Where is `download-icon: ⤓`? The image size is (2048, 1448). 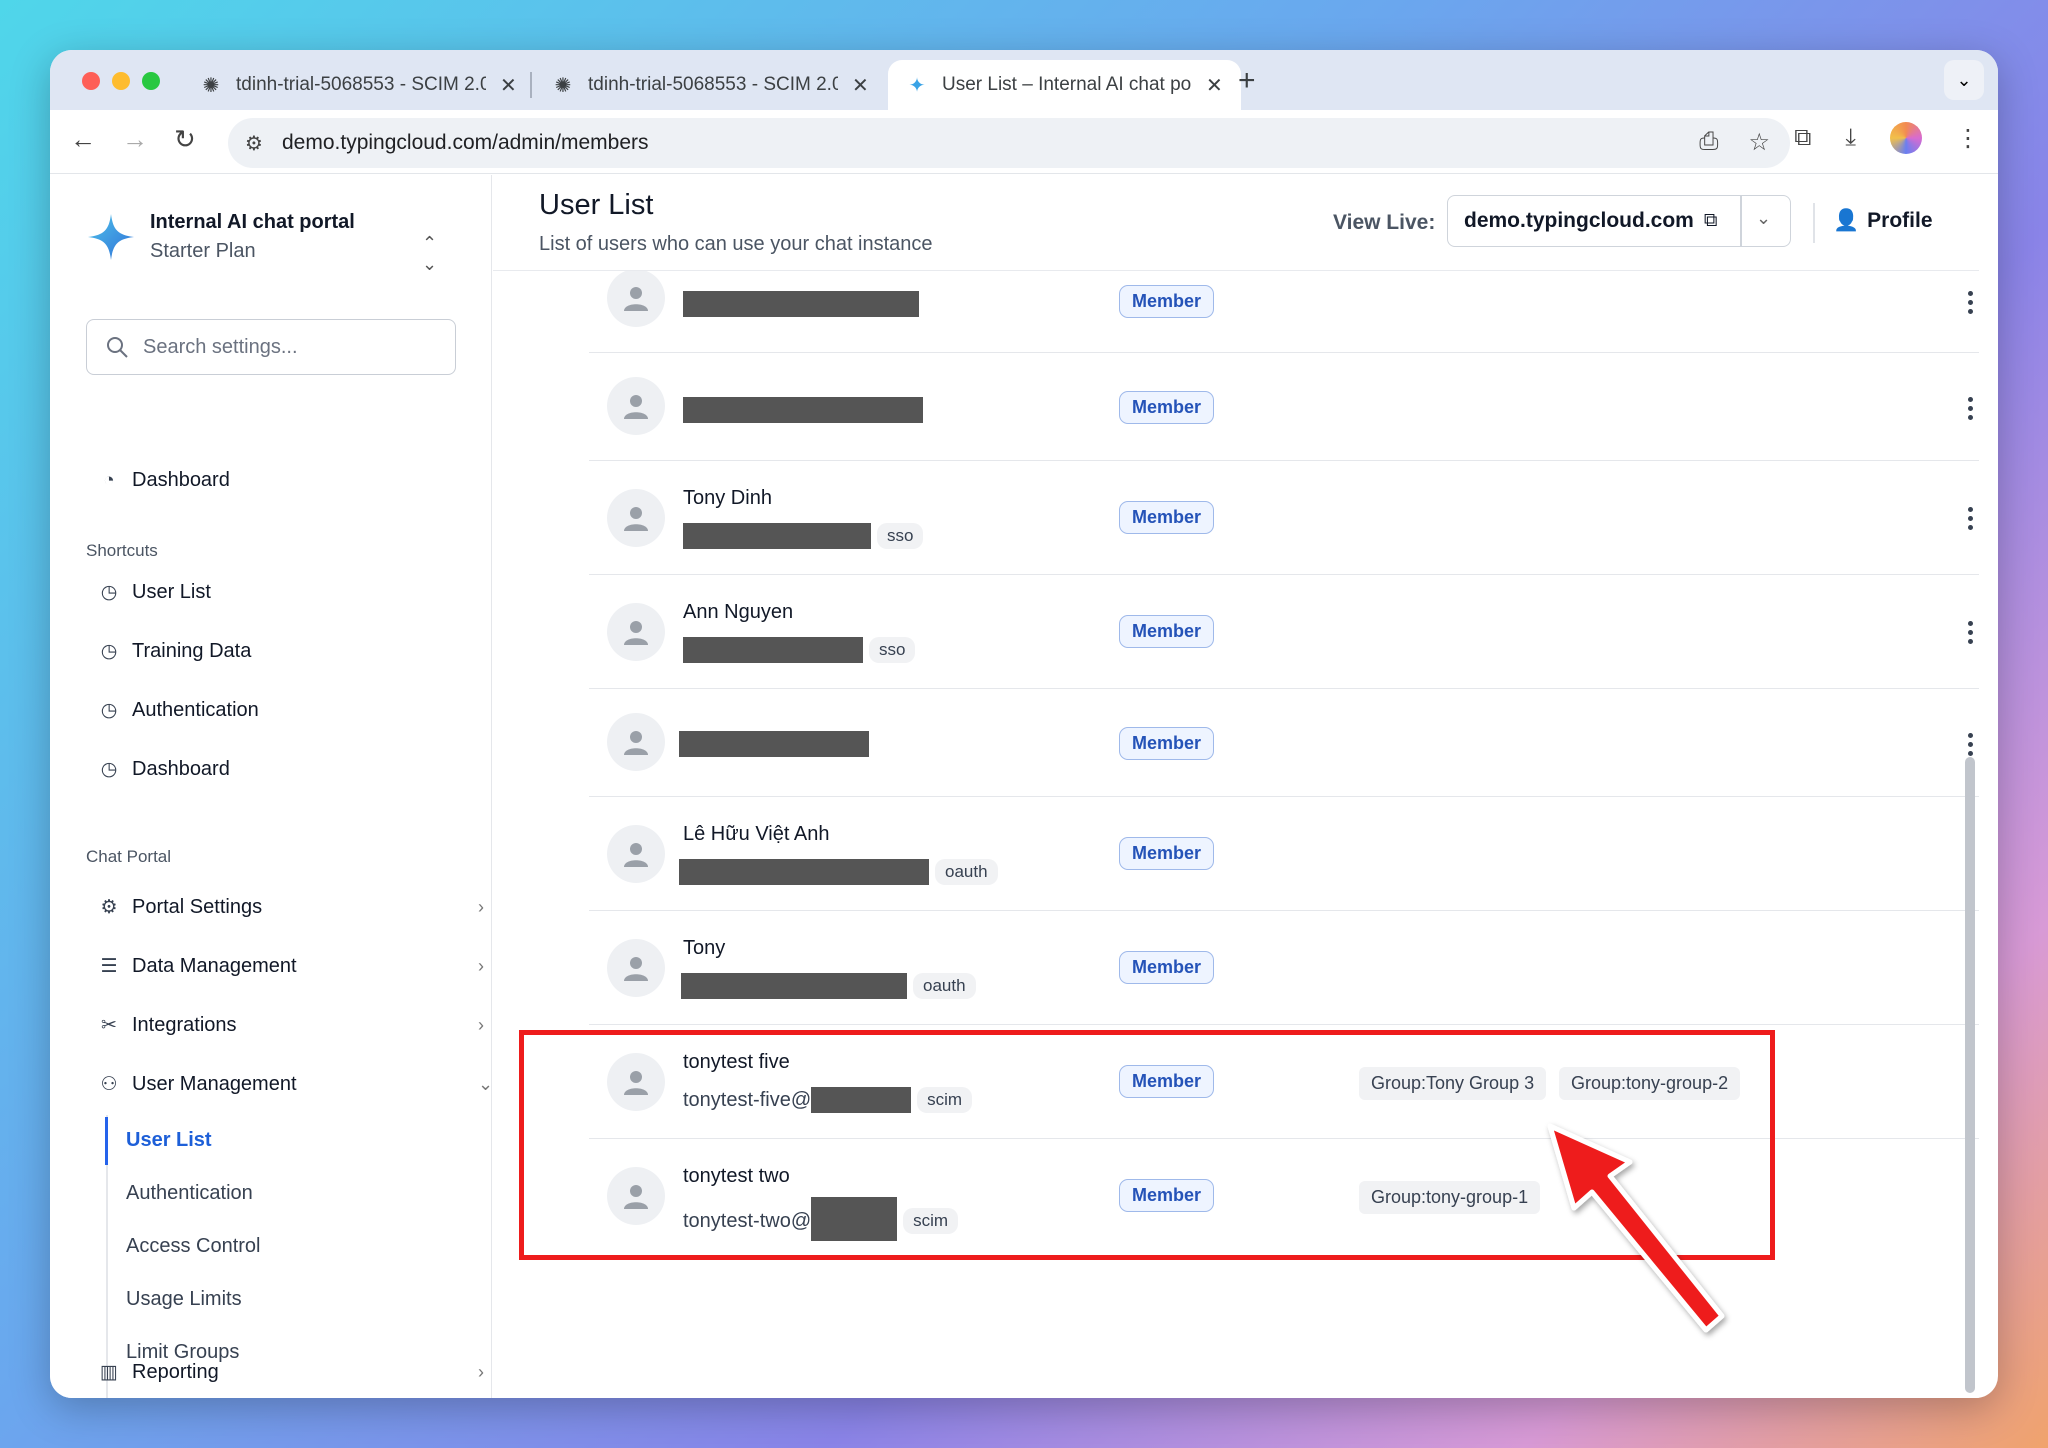
download-icon: ⤓ is located at coordinates (1850, 138).